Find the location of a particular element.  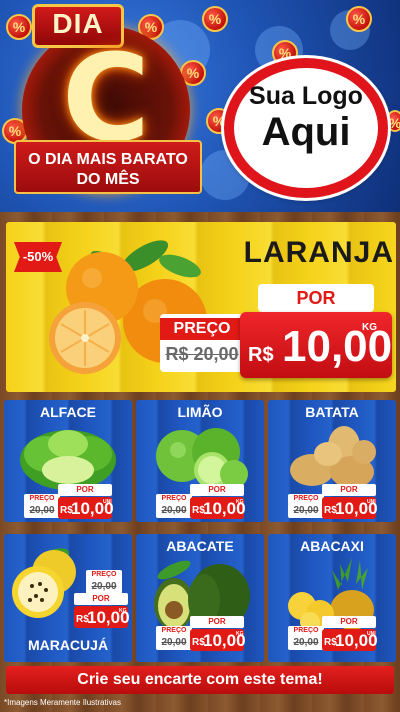

cta-button: Crie seu encarte com este tema! is located at coordinates (200, 680).